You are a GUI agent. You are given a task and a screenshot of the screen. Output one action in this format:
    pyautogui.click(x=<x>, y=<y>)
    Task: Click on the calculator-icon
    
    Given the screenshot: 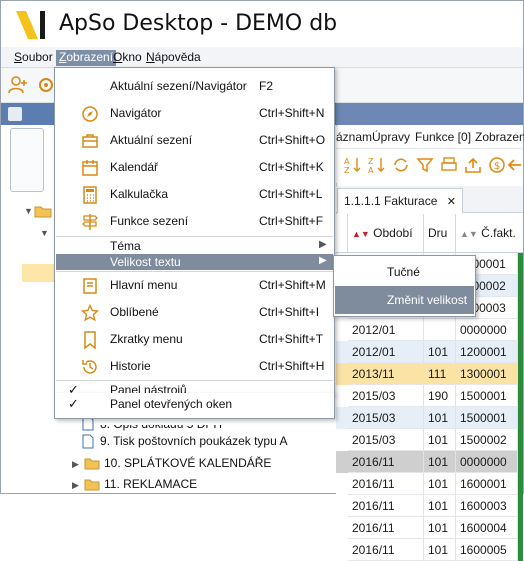 What is the action you would take?
    pyautogui.click(x=90, y=195)
    